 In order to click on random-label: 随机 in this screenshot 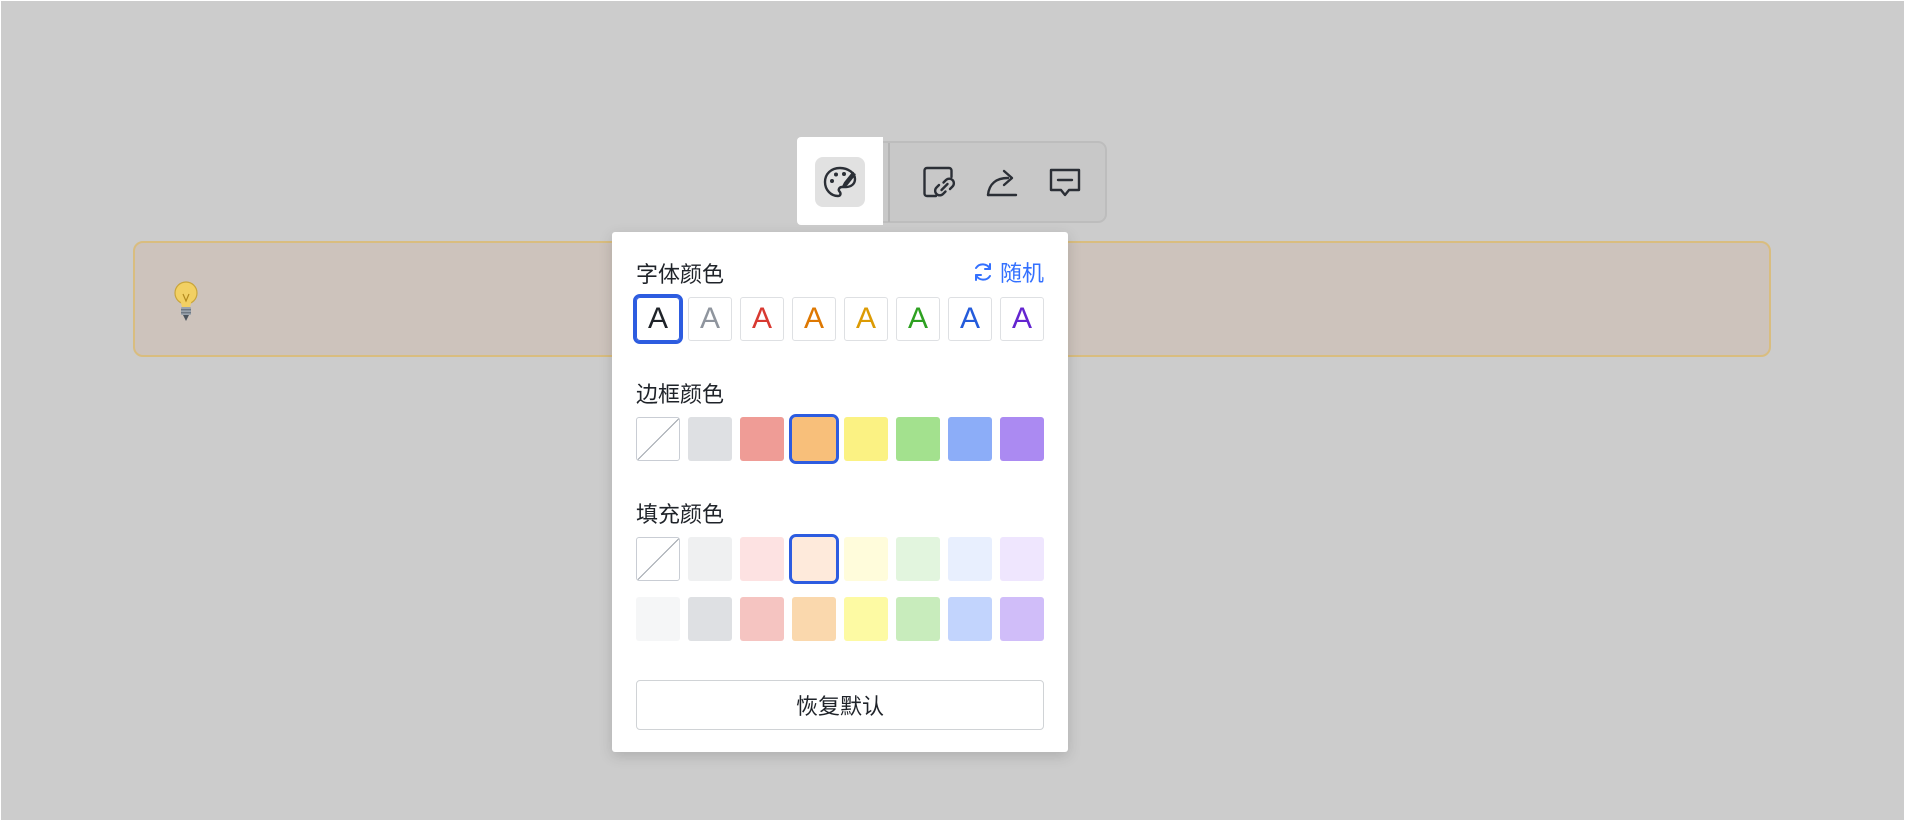, I will do `click(1021, 274)`.